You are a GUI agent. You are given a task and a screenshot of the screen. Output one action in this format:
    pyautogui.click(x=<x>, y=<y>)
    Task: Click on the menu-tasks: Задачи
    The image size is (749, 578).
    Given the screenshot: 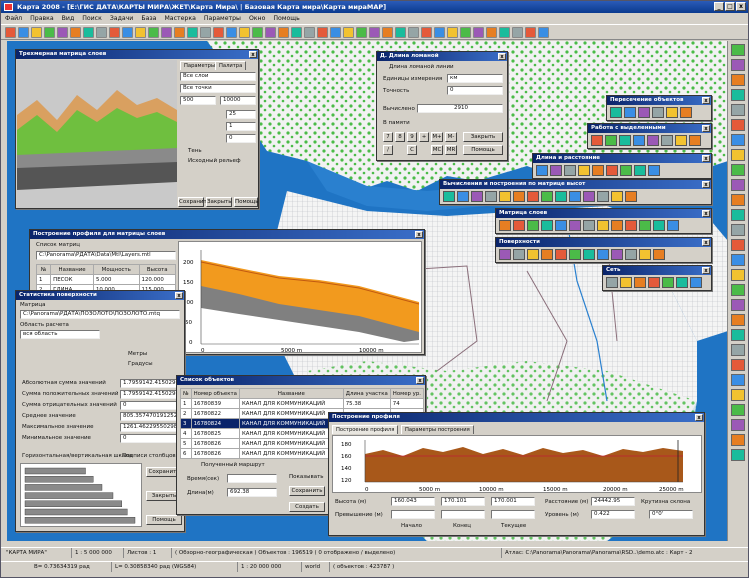 What is the action you would take?
    pyautogui.click(x=122, y=18)
    